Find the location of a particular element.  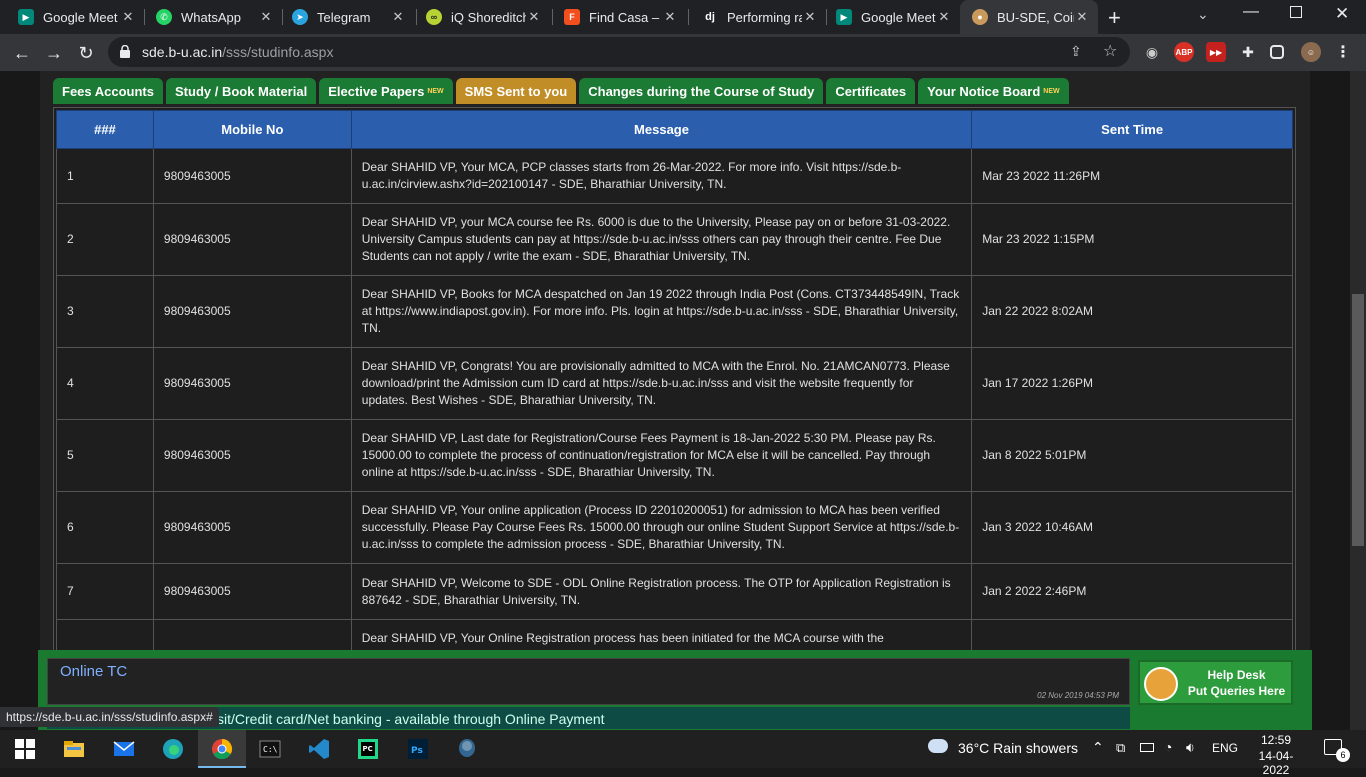

browser-tab-telegram: ➤ Telegram ✕ is located at coordinates (344, 17).